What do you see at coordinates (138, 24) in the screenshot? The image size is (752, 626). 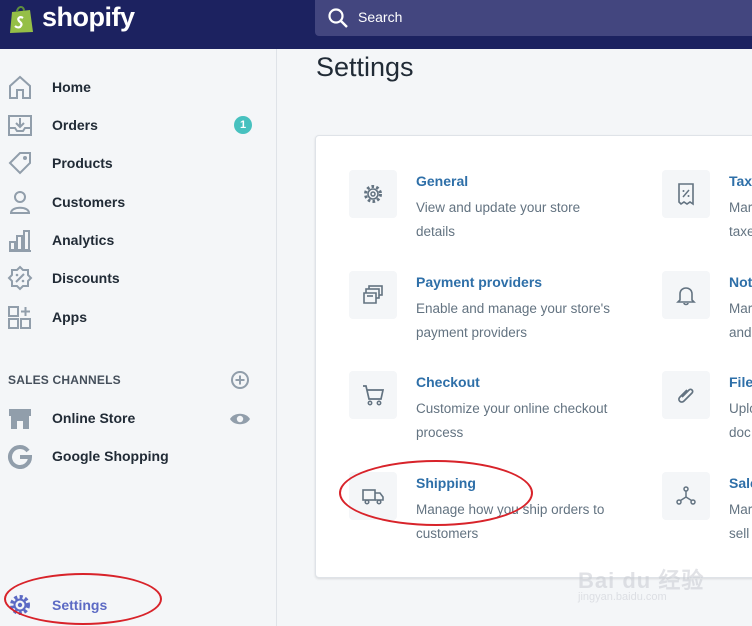 I see `brand: shopify` at bounding box center [138, 24].